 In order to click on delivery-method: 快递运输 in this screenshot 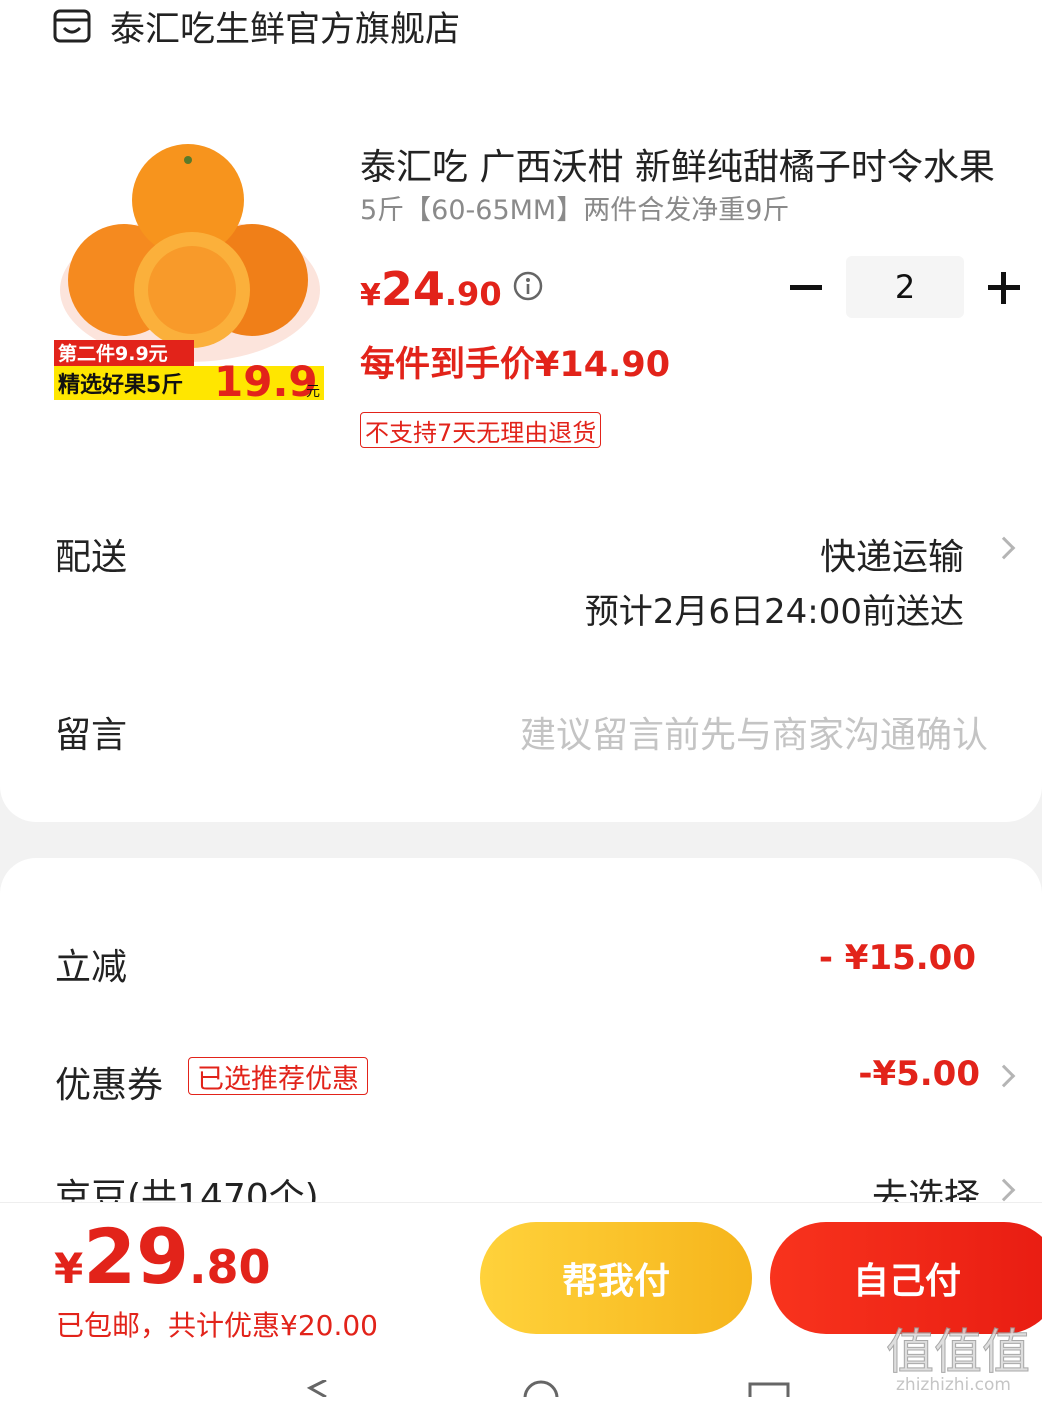, I will do `click(892, 554)`.